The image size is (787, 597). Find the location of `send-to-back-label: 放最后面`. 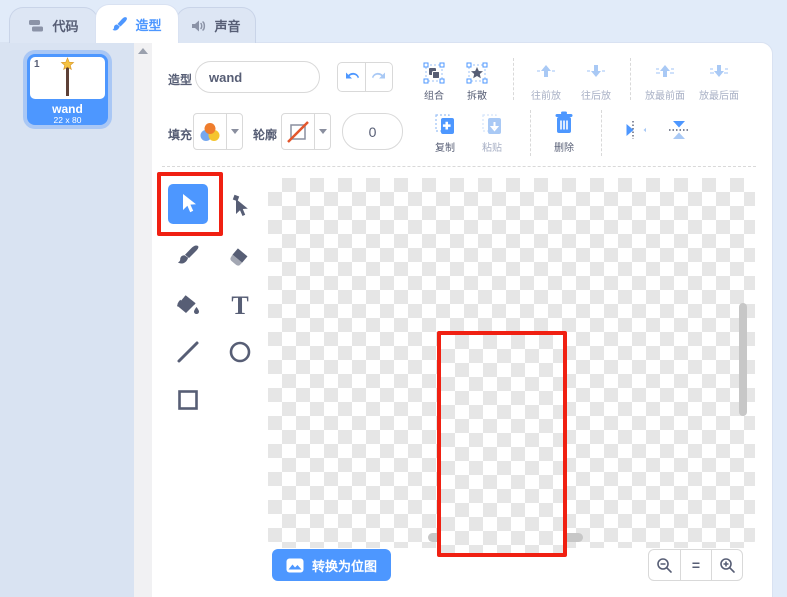

send-to-back-label: 放最后面 is located at coordinates (719, 96).